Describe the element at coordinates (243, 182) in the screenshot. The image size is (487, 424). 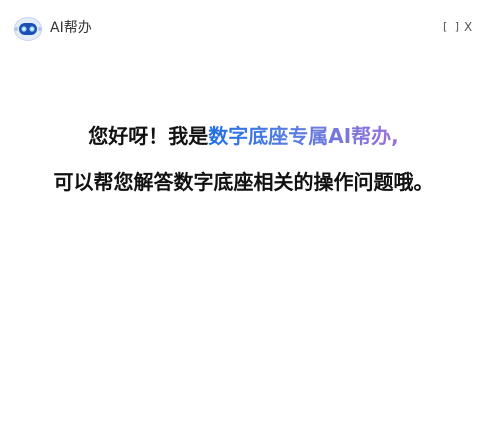
I see `welcome-line-2: 可以帮您解答数字底座相关的操作问题哦。` at that location.